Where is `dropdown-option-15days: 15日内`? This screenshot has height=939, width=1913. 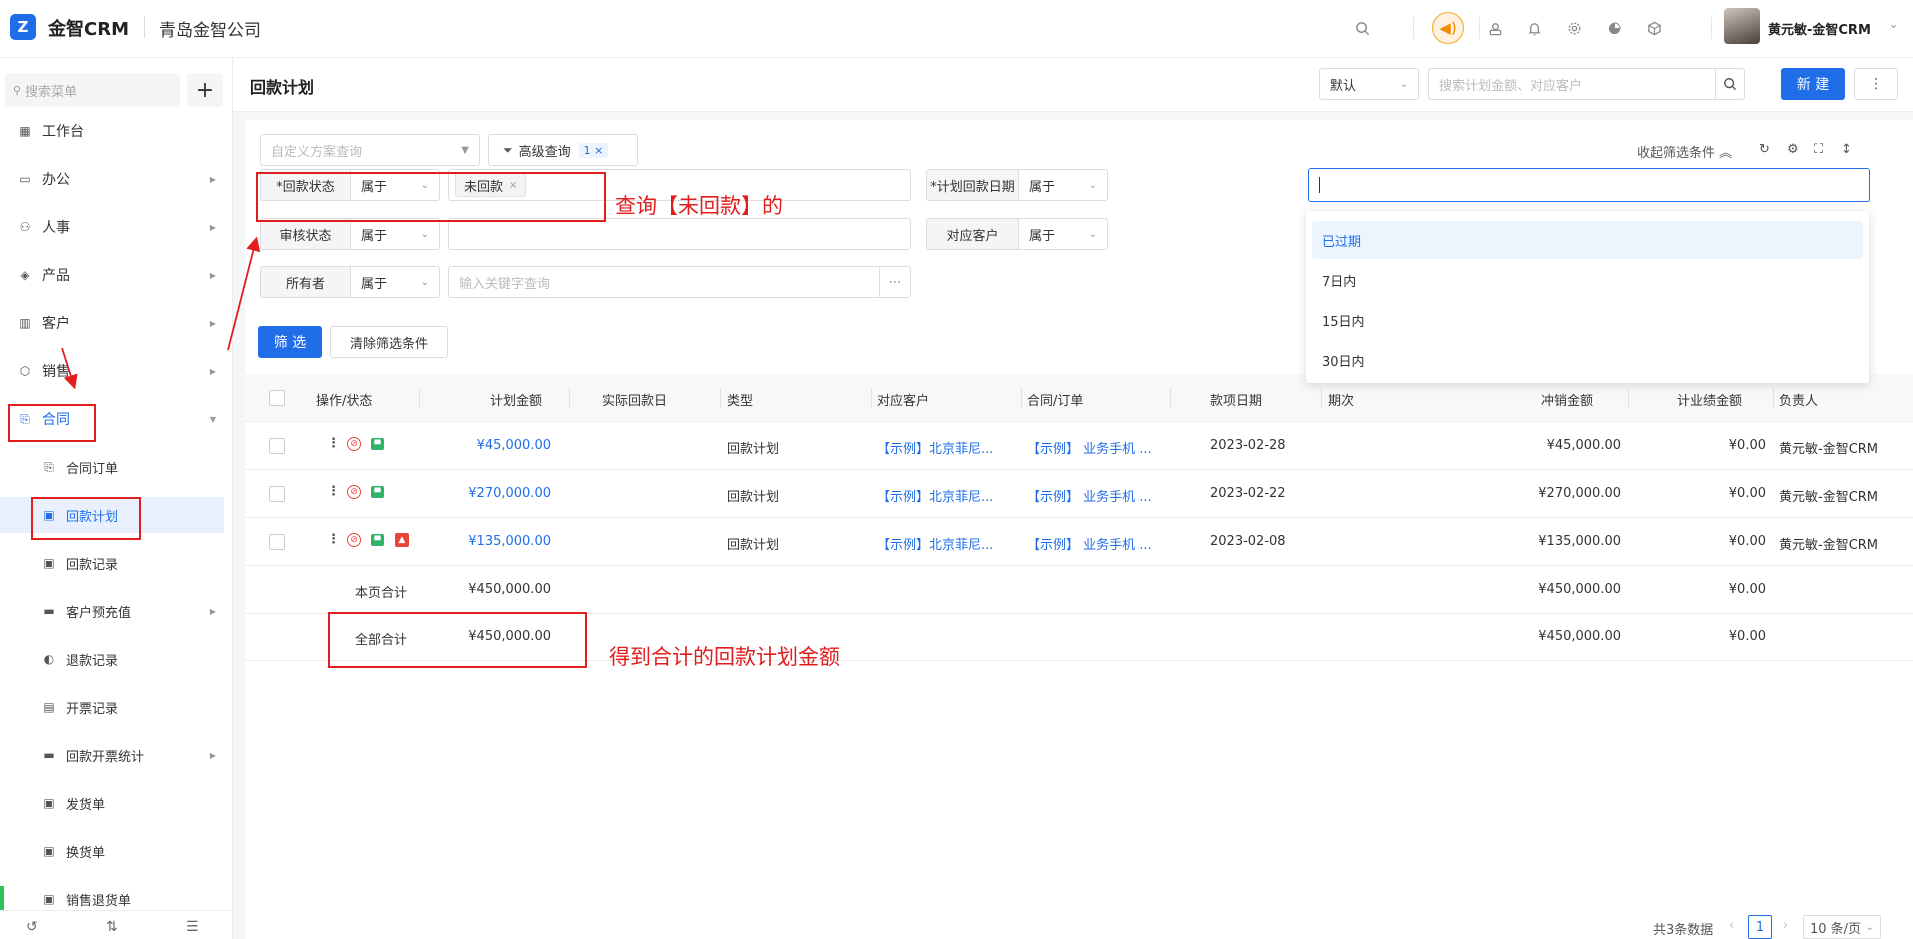 dropdown-option-15days: 15日内 is located at coordinates (1587, 320).